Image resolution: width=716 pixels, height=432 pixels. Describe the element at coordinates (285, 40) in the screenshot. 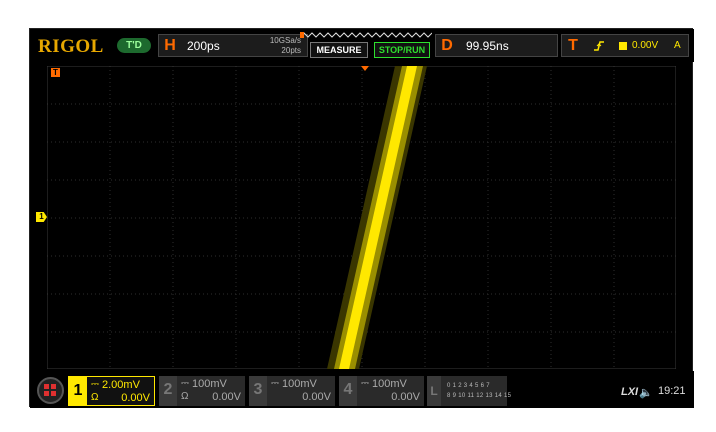

I see `sample-rate: 10GSa/s` at that location.